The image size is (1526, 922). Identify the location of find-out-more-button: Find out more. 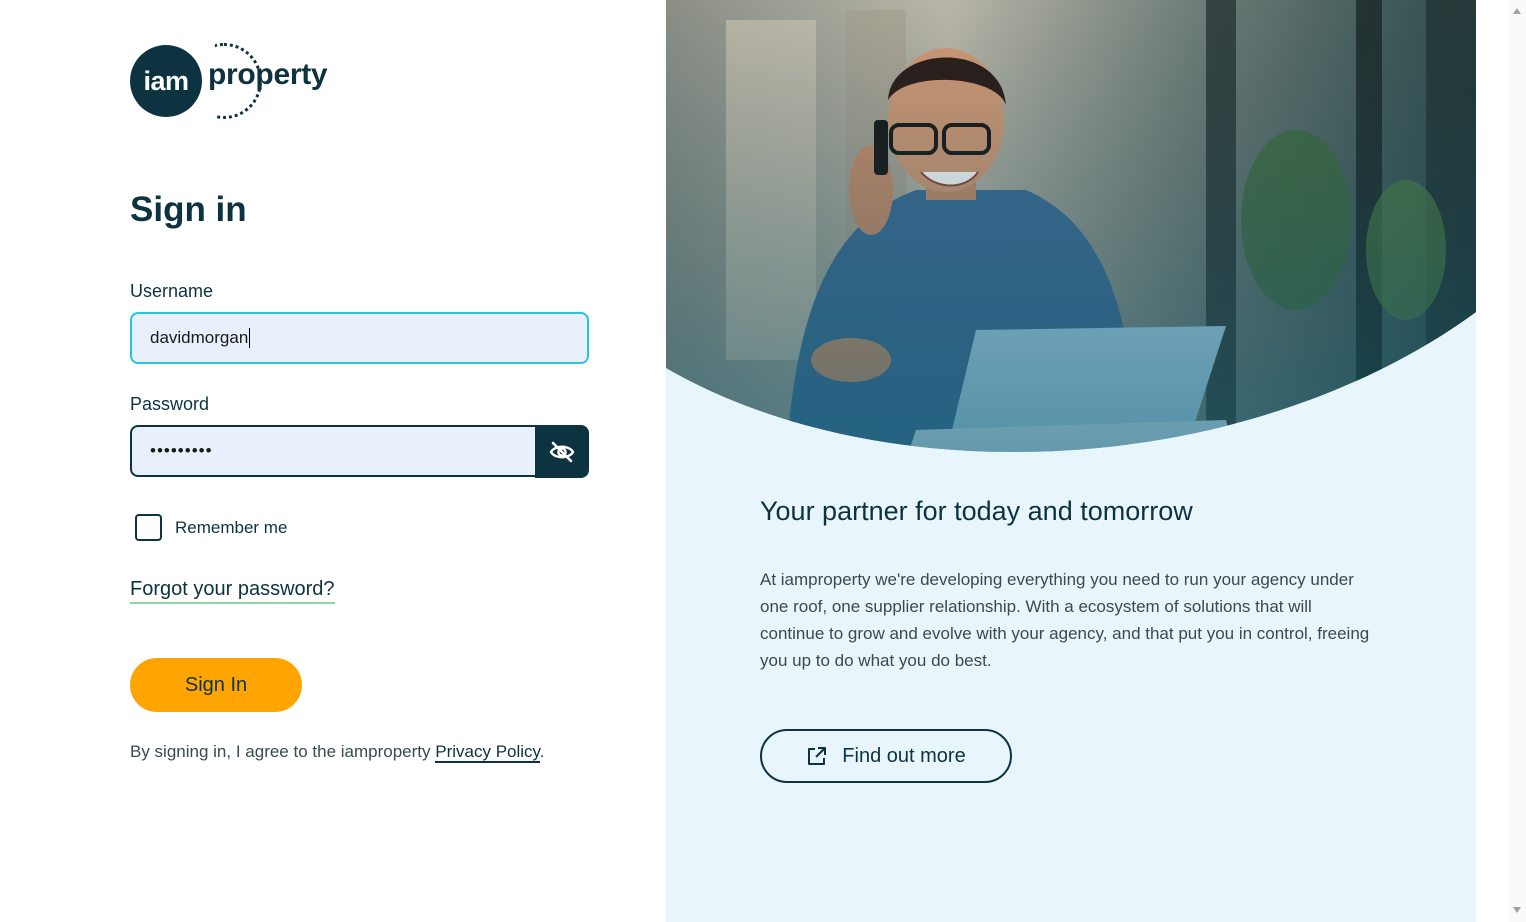
(886, 756).